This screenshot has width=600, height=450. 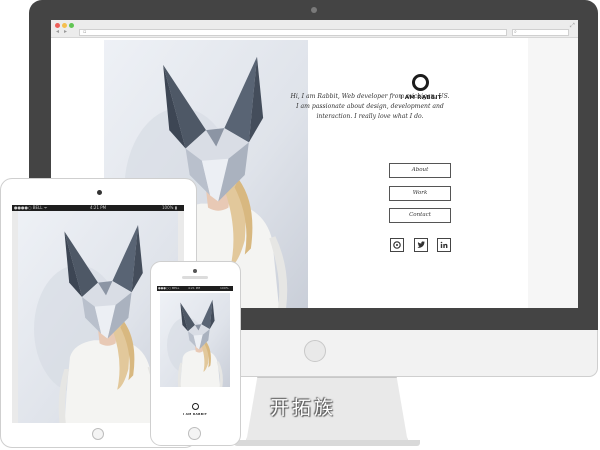 I want to click on iphone-carrier: ●●●○○ BELL, so click(x=169, y=288).